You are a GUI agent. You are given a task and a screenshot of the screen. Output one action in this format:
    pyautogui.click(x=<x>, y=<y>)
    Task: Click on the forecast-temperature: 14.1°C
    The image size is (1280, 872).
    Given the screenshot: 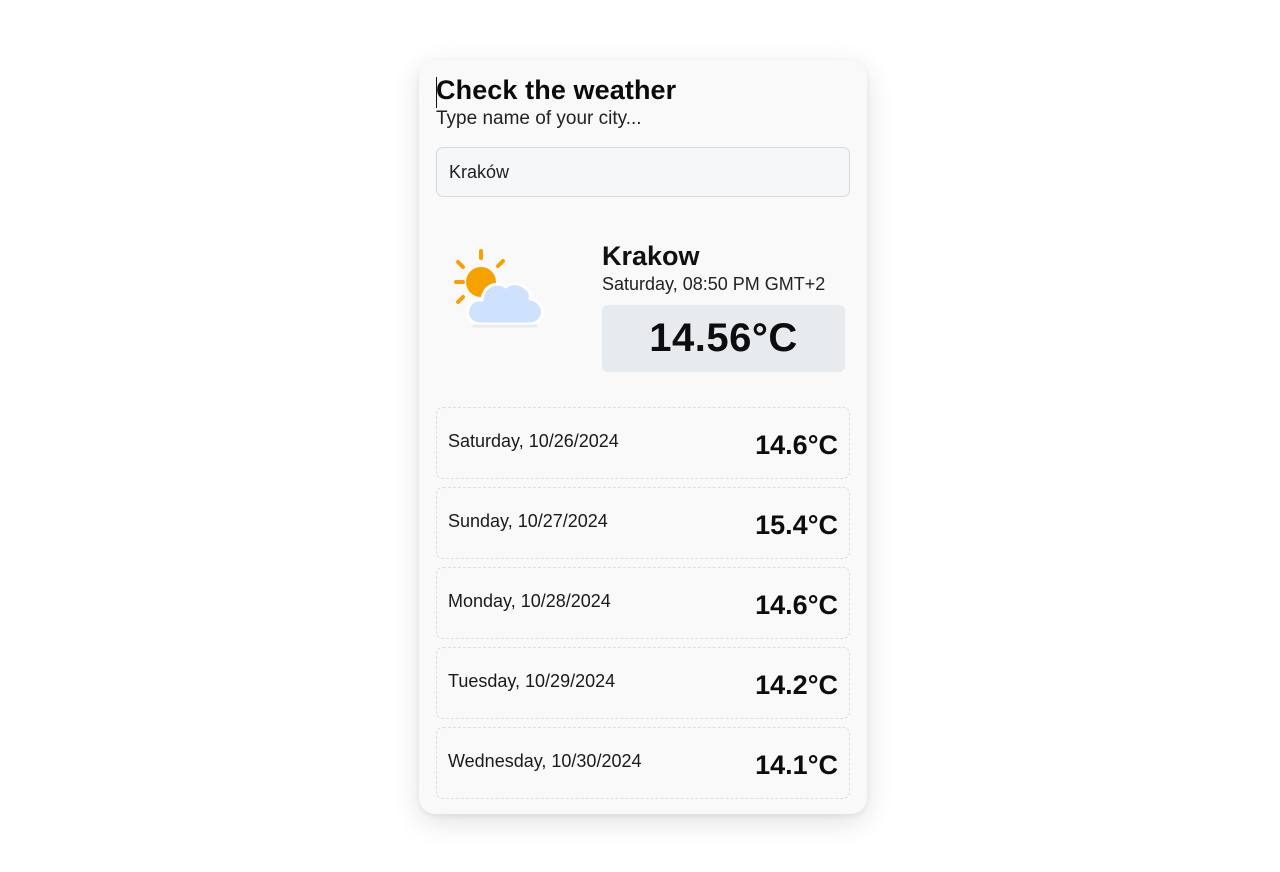 What is the action you would take?
    pyautogui.click(x=796, y=764)
    